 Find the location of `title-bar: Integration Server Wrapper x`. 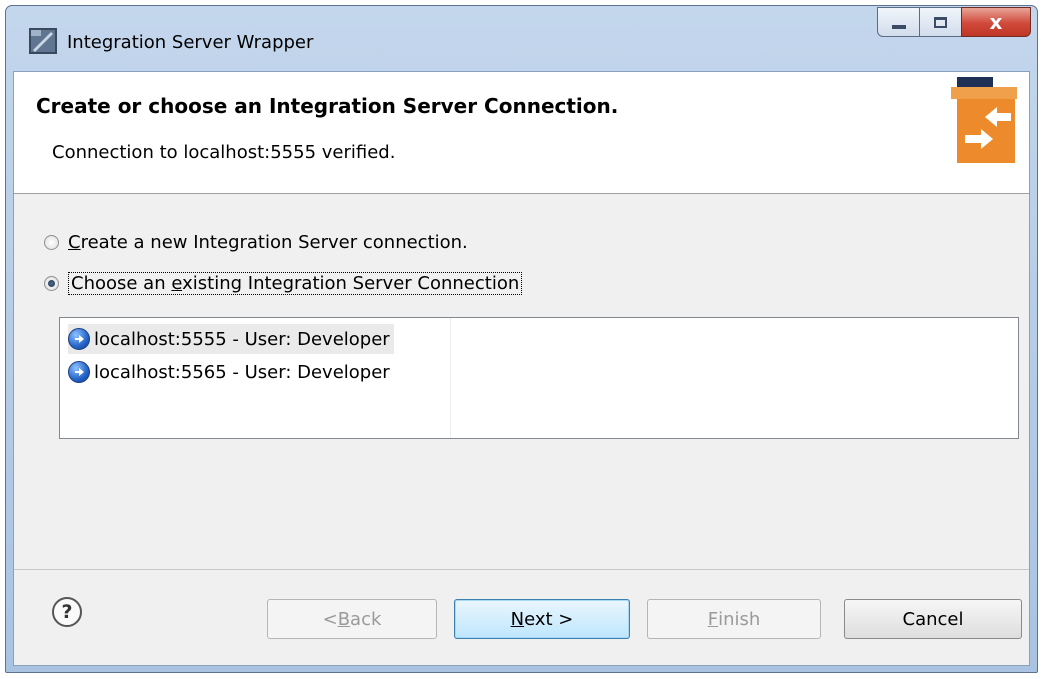

title-bar: Integration Server Wrapper x is located at coordinates (521, 38).